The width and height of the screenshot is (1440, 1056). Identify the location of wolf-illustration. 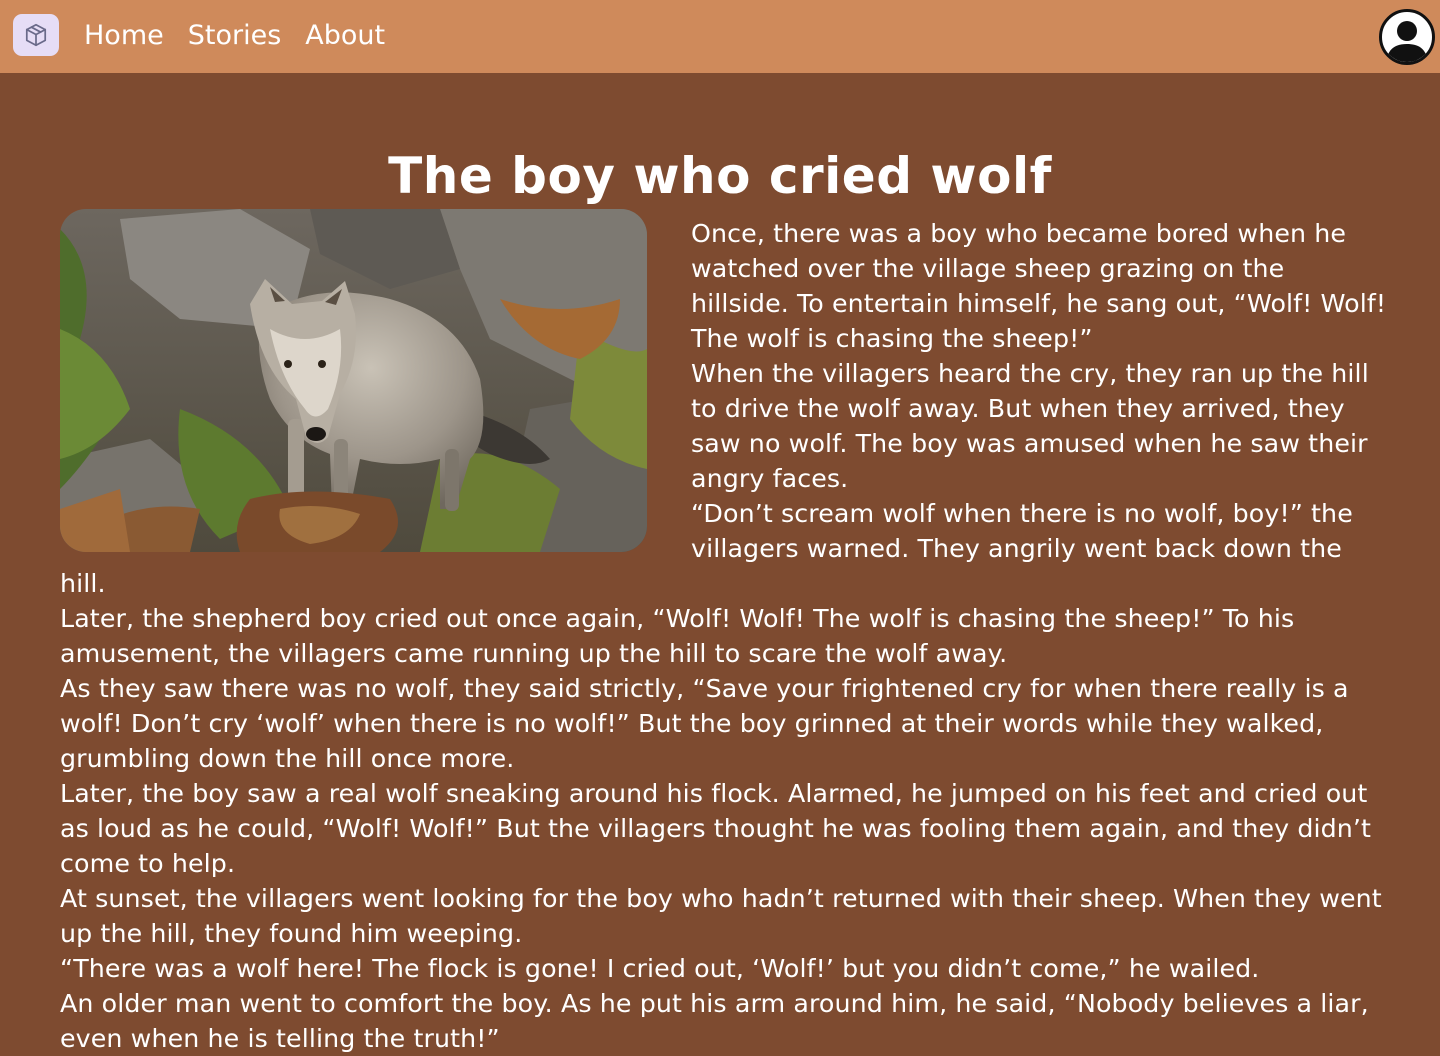
(353, 380).